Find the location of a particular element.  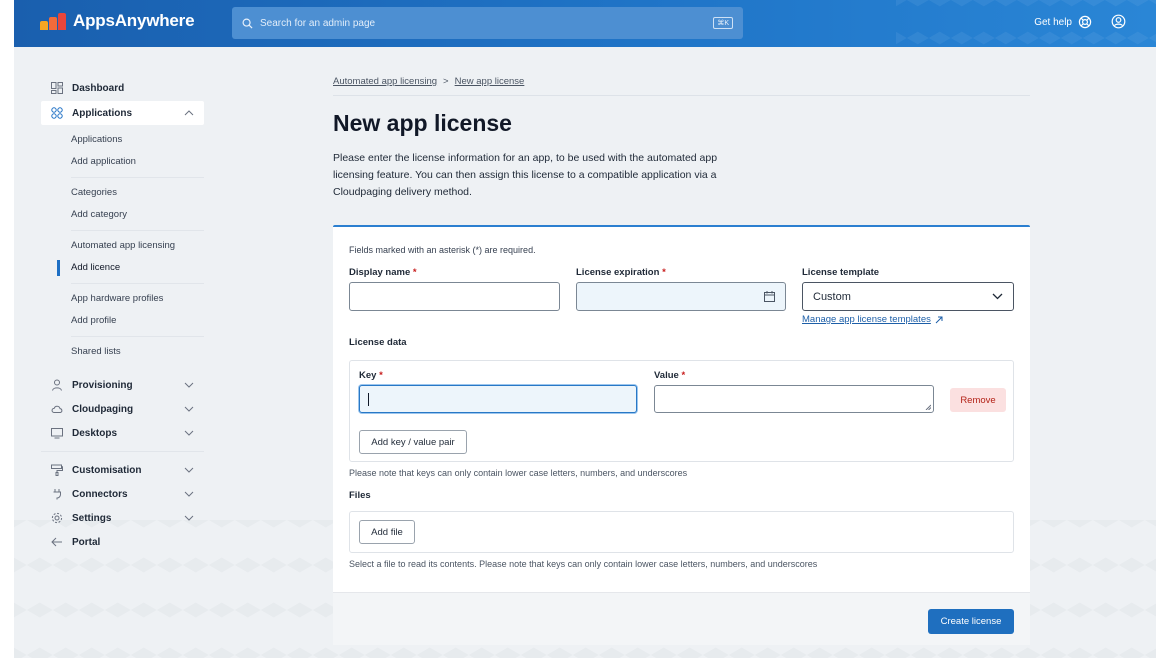

sidebar-label: Desktops is located at coordinates (95, 433).